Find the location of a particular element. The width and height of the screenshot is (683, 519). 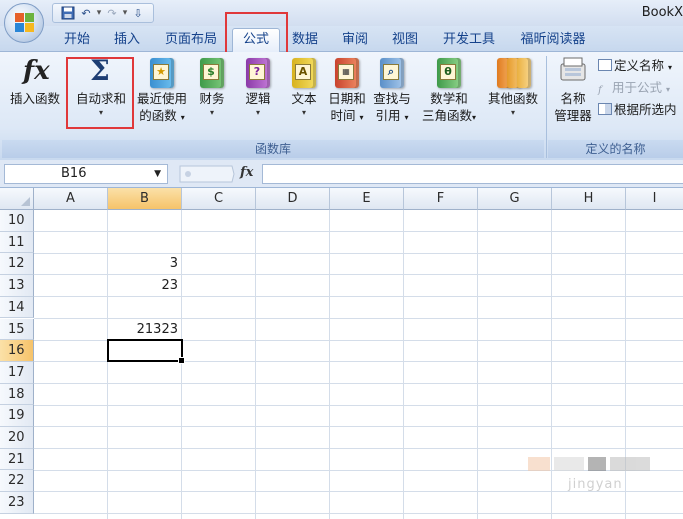

defined-names-group-label: 定义的名称 is located at coordinates (615, 149).